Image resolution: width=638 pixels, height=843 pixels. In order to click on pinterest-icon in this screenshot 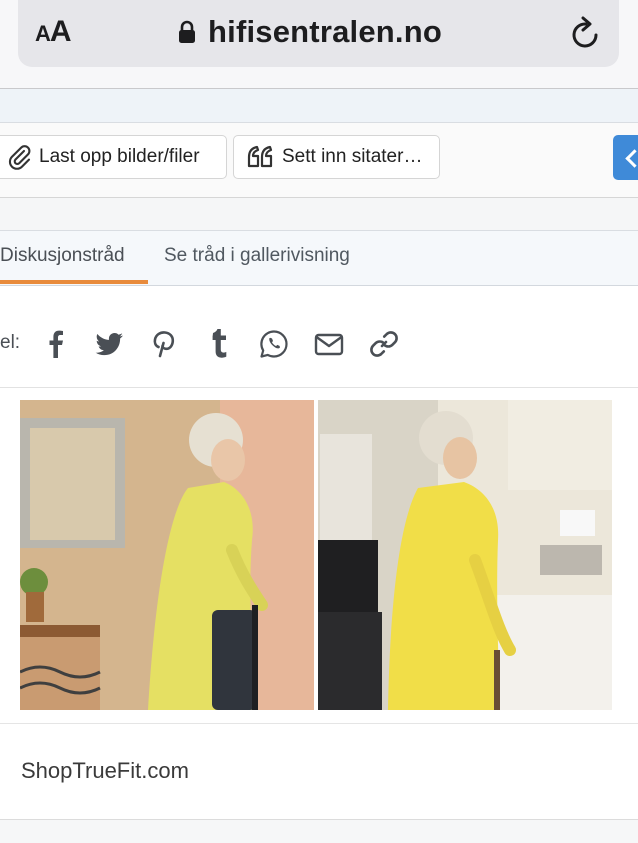, I will do `click(164, 344)`.